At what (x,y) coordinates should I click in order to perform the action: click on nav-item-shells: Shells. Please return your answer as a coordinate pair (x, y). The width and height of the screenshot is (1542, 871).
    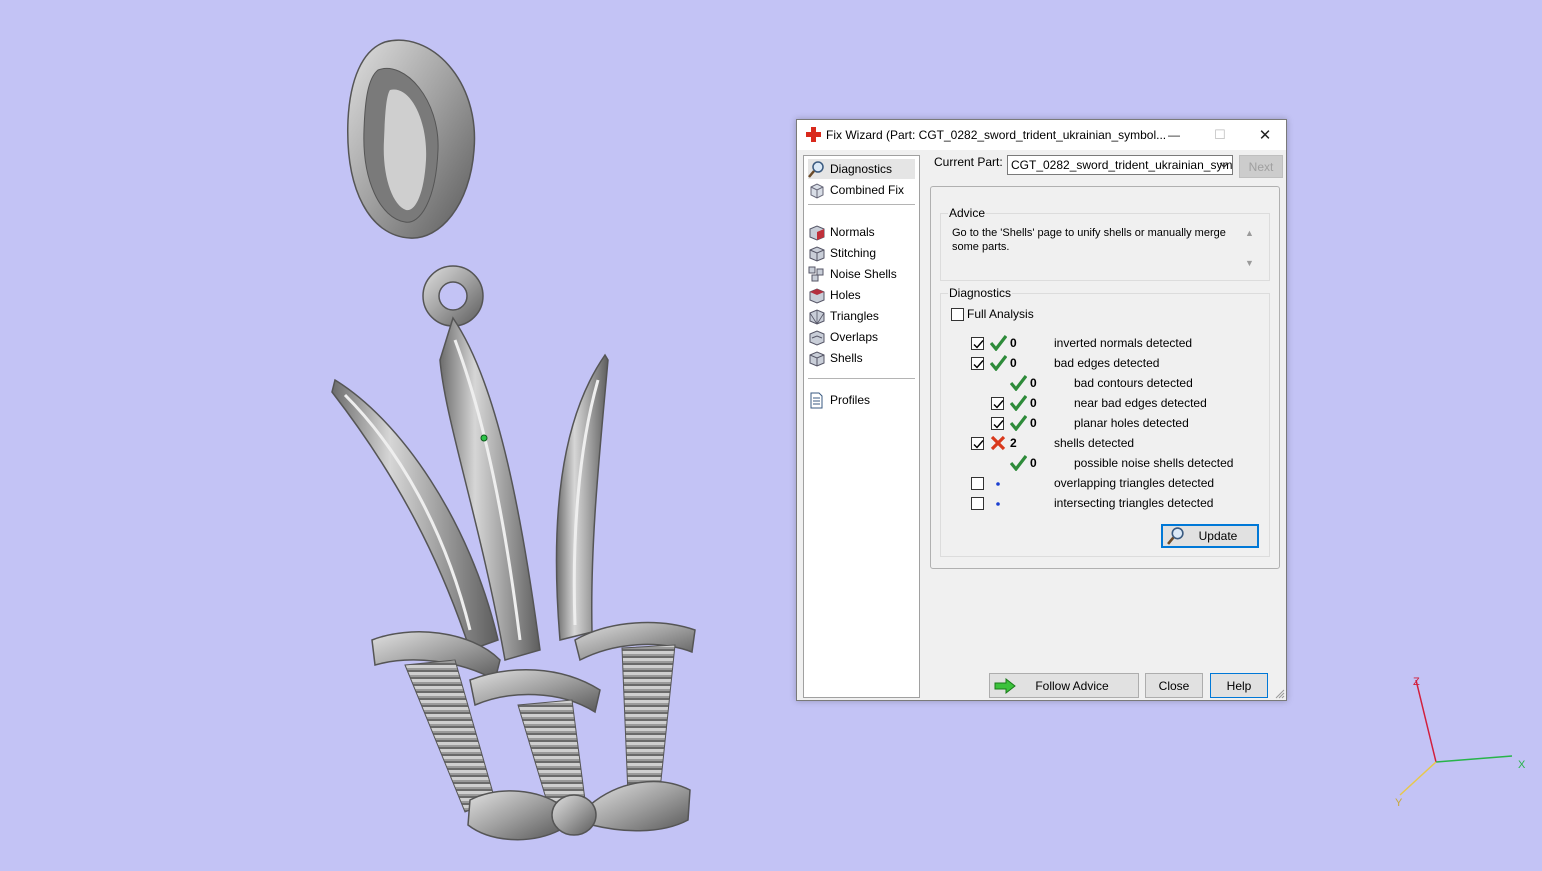
    Looking at the image, I should click on (835, 358).